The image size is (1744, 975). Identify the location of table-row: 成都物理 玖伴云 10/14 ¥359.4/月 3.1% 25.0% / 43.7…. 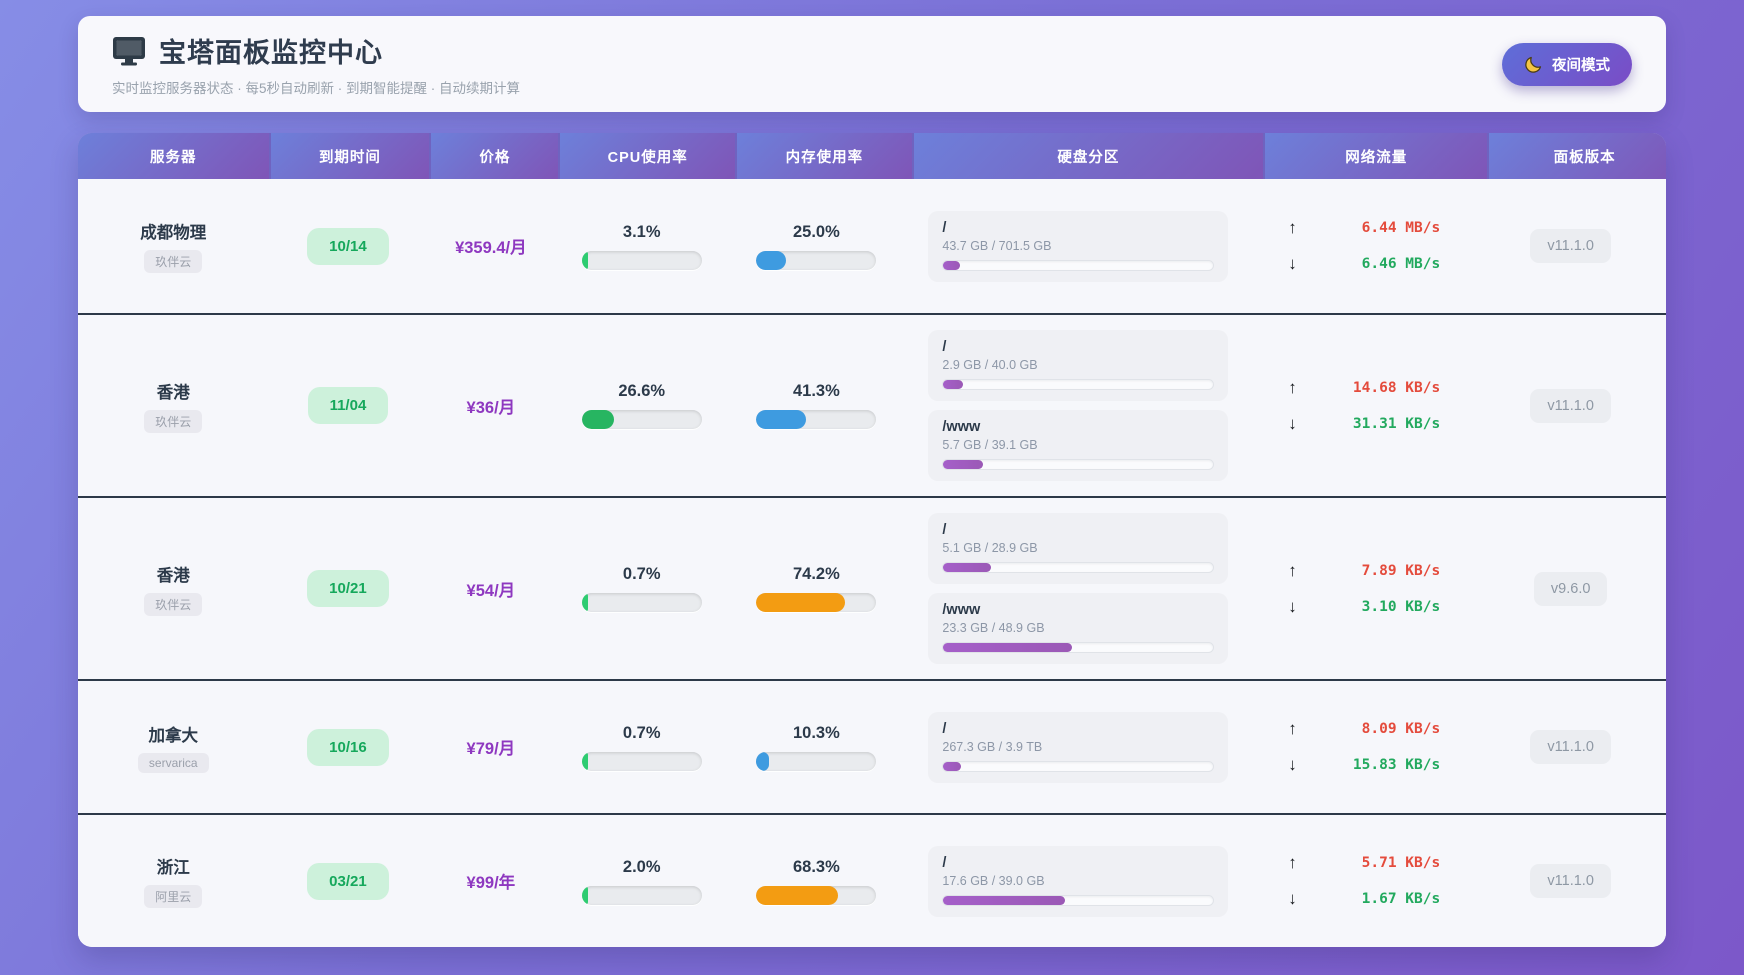
(872, 246).